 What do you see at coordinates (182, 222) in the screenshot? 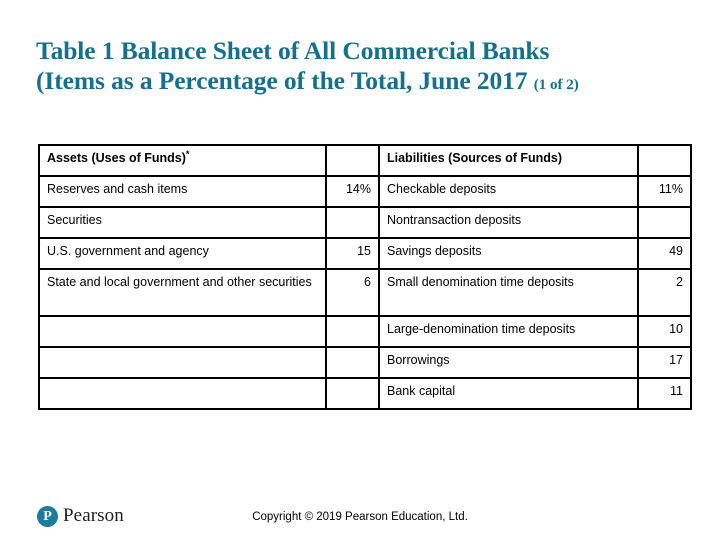
I see `asset-label: Securities` at bounding box center [182, 222].